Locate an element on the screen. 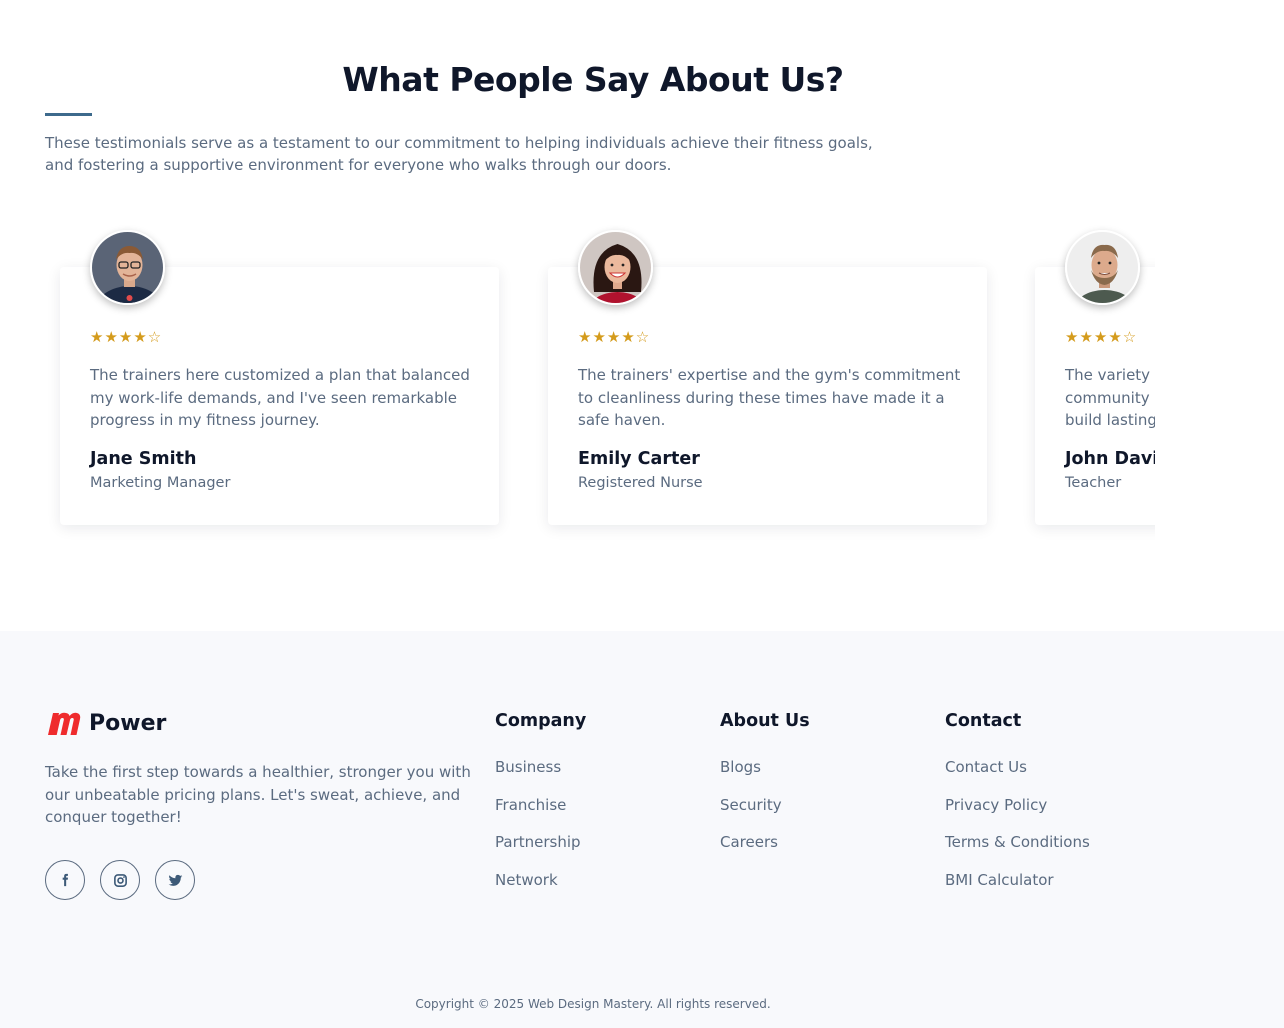 The width and height of the screenshot is (1284, 1028). footer-link-bmi-calculator: BMI Calculator is located at coordinates (1017, 888).